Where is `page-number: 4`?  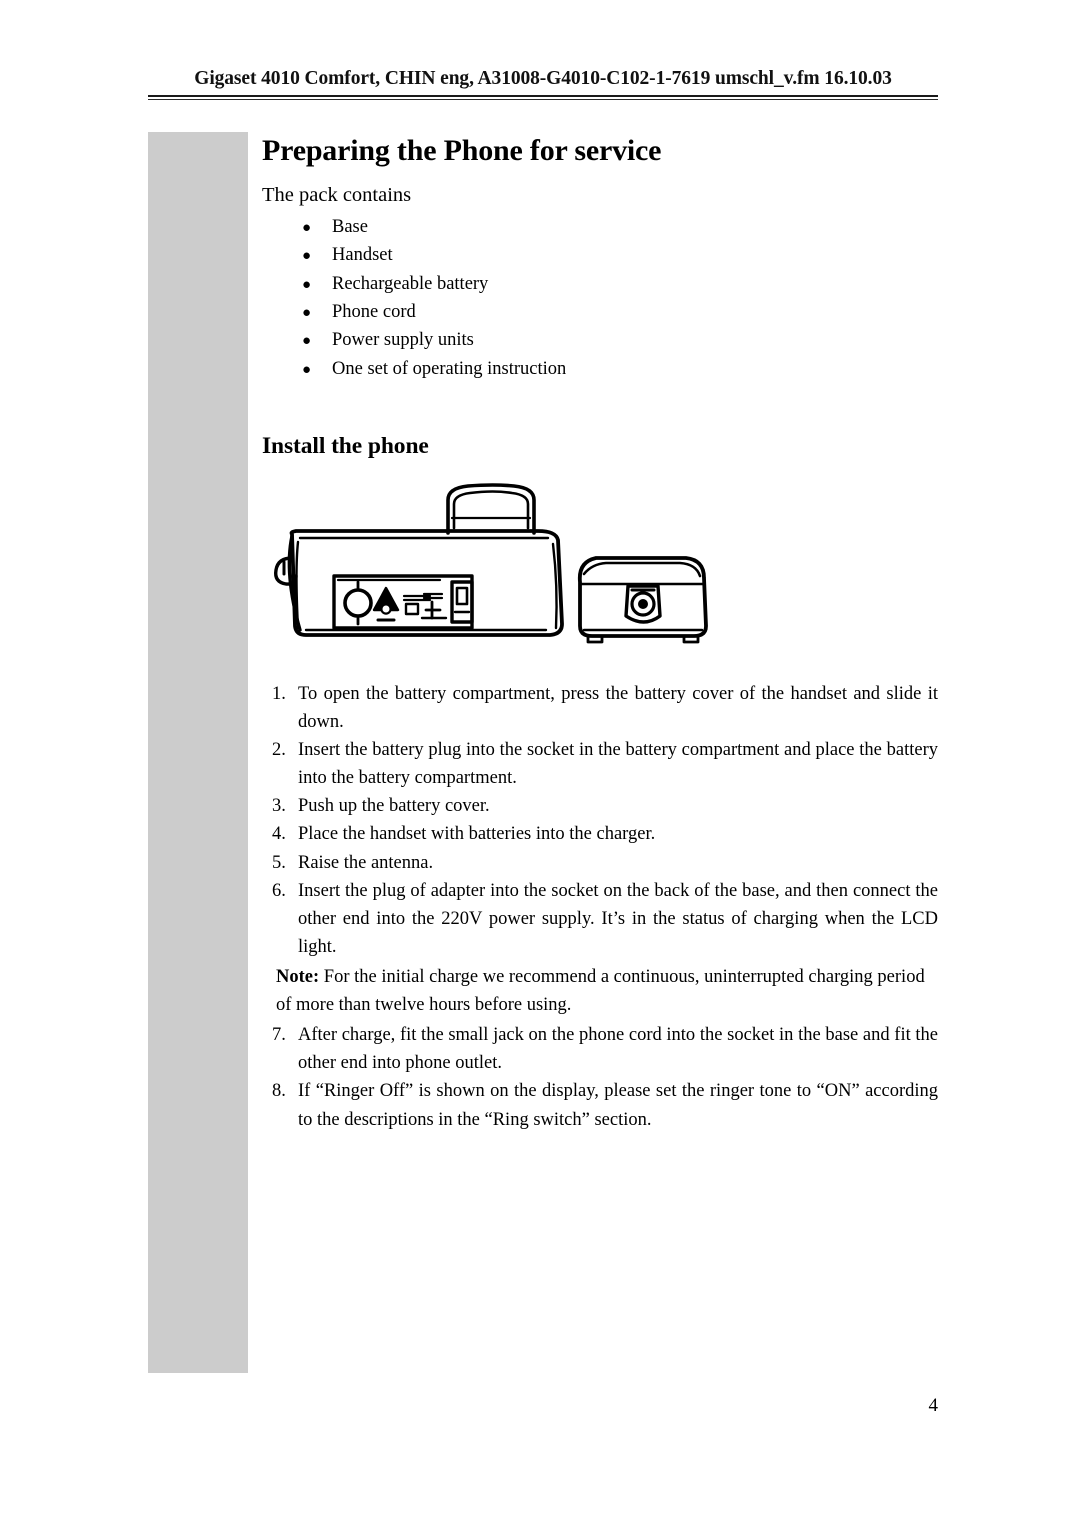 page-number: 4 is located at coordinates (933, 1405).